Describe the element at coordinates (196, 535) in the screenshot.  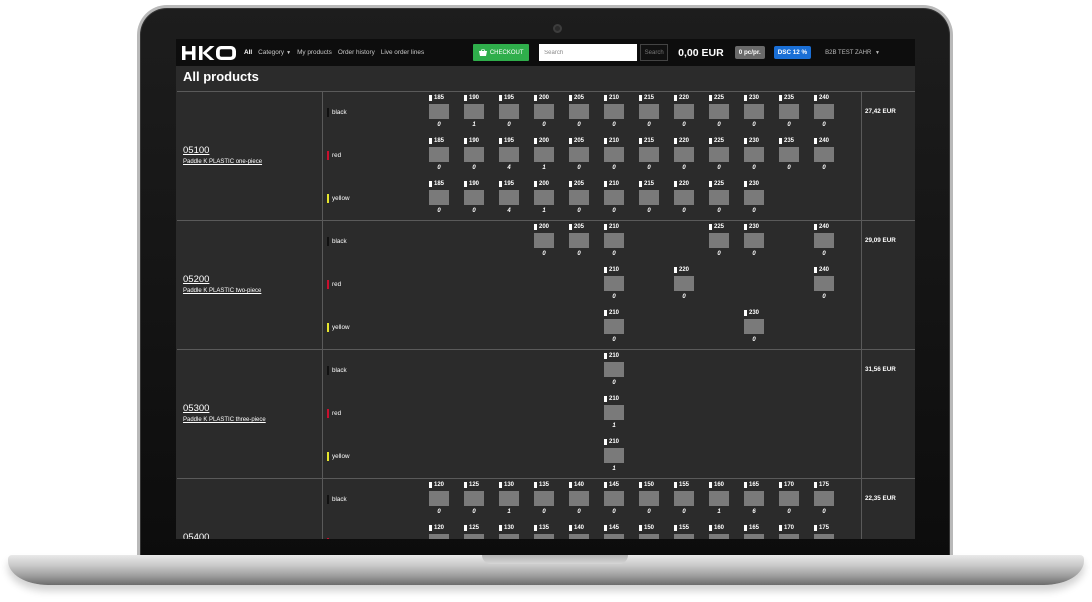
I see `product-code-link: 05400` at that location.